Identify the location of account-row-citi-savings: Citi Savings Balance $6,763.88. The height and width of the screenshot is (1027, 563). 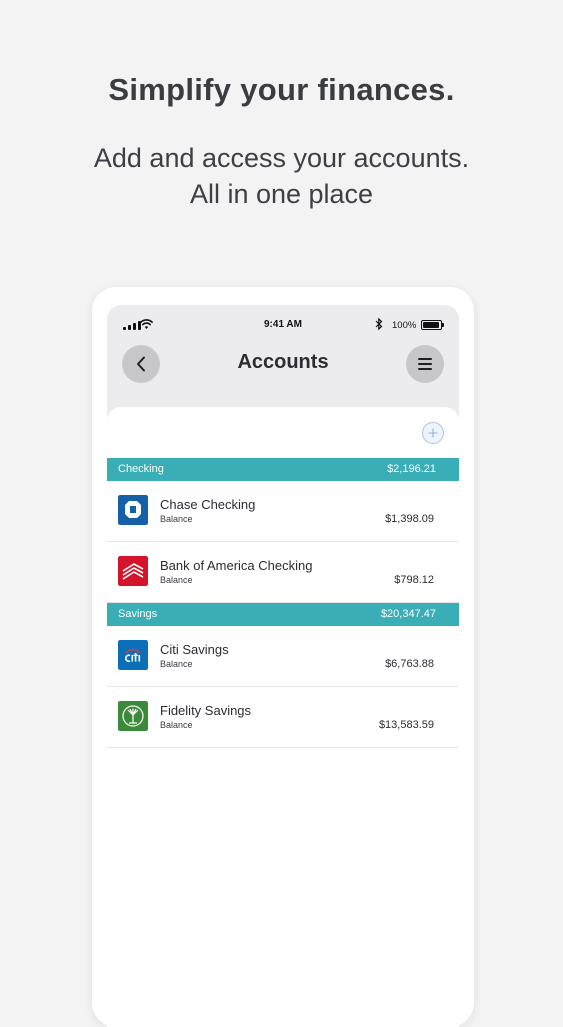
(283, 656).